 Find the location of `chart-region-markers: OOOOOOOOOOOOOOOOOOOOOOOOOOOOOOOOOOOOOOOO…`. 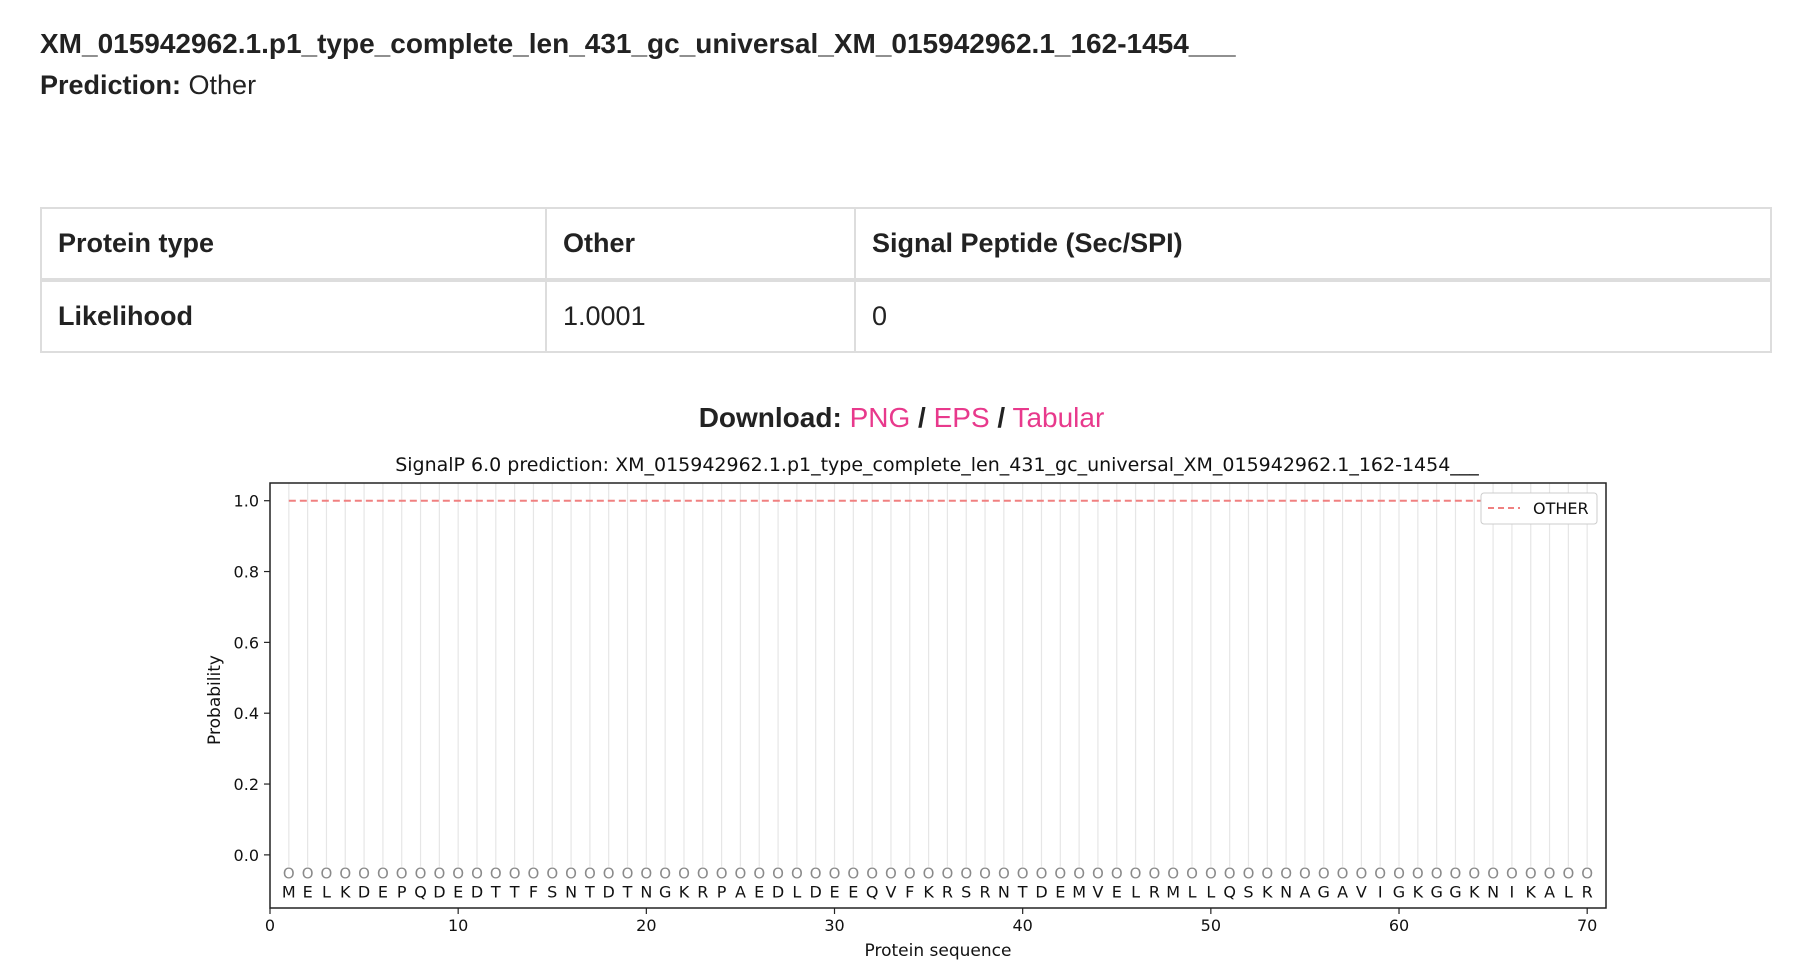

chart-region-markers: OOOOOOOOOOOOOOOOOOOOOOOOOOOOOOOOOOOOOOOO… is located at coordinates (938, 874).